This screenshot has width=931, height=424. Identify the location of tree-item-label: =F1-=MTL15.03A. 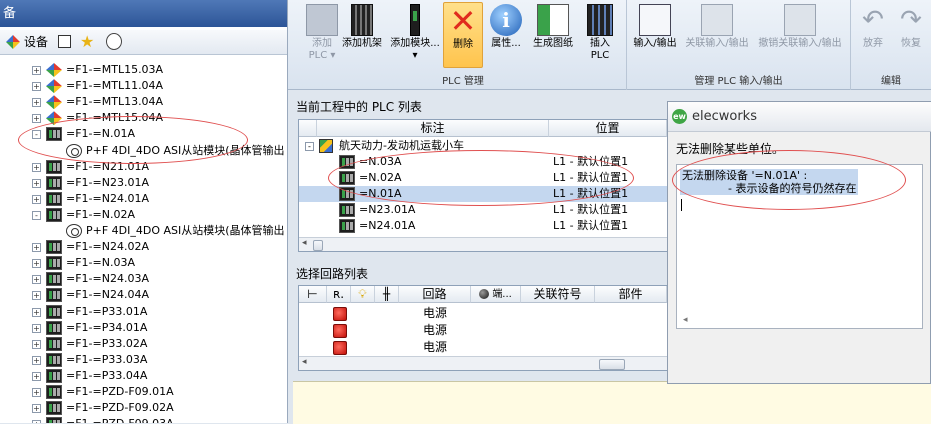
(115, 69).